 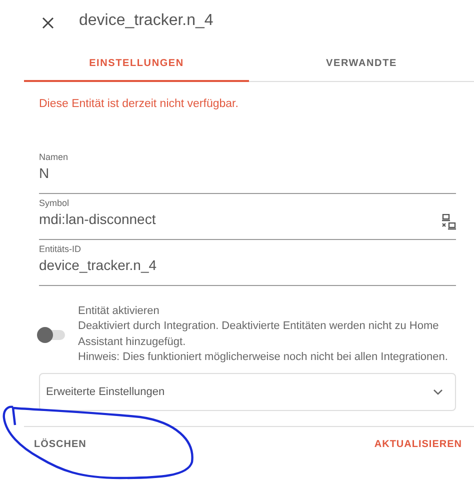 I want to click on toggle-switch, so click(x=51, y=334).